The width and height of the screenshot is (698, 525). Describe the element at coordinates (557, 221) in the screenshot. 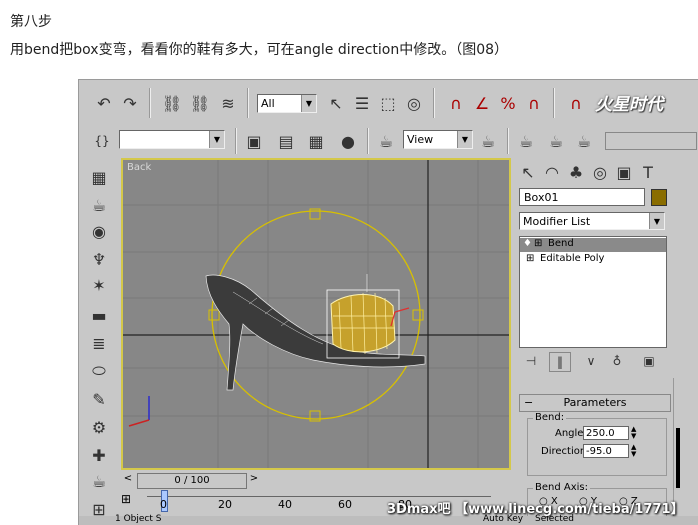

I see `modifier-list-label: Modifier List` at that location.